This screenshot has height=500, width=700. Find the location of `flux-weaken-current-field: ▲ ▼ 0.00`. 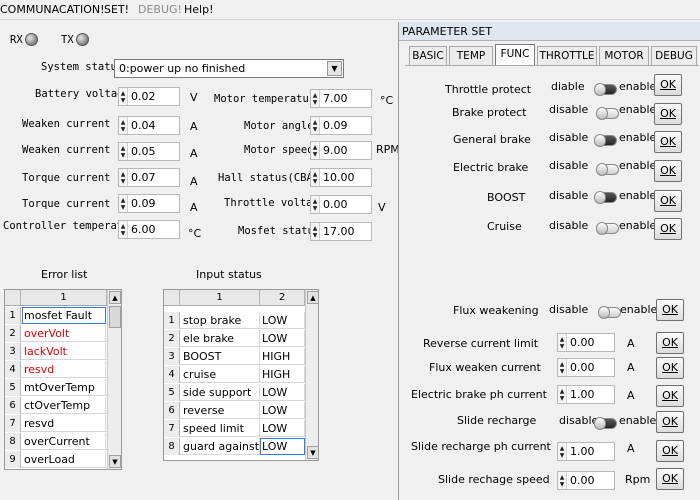

flux-weaken-current-field: ▲ ▼ 0.00 is located at coordinates (586, 367).